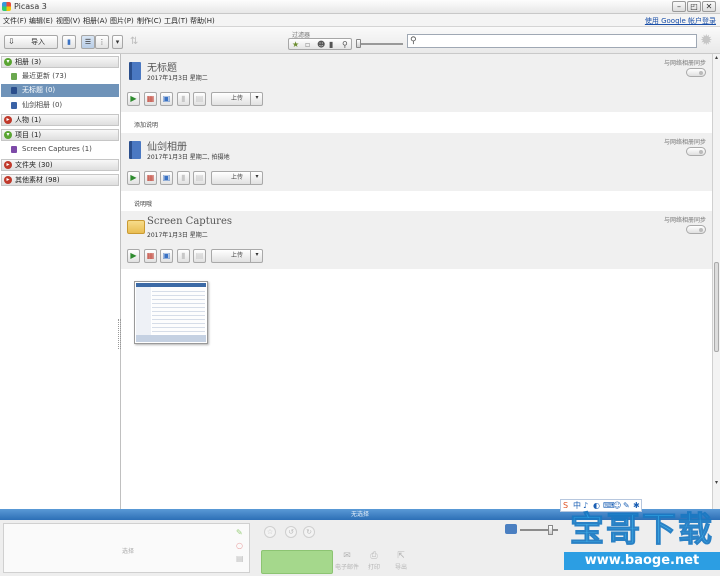 The width and height of the screenshot is (720, 576). What do you see at coordinates (291, 532) in the screenshot?
I see `rotate-left-icon: ↺` at bounding box center [291, 532].